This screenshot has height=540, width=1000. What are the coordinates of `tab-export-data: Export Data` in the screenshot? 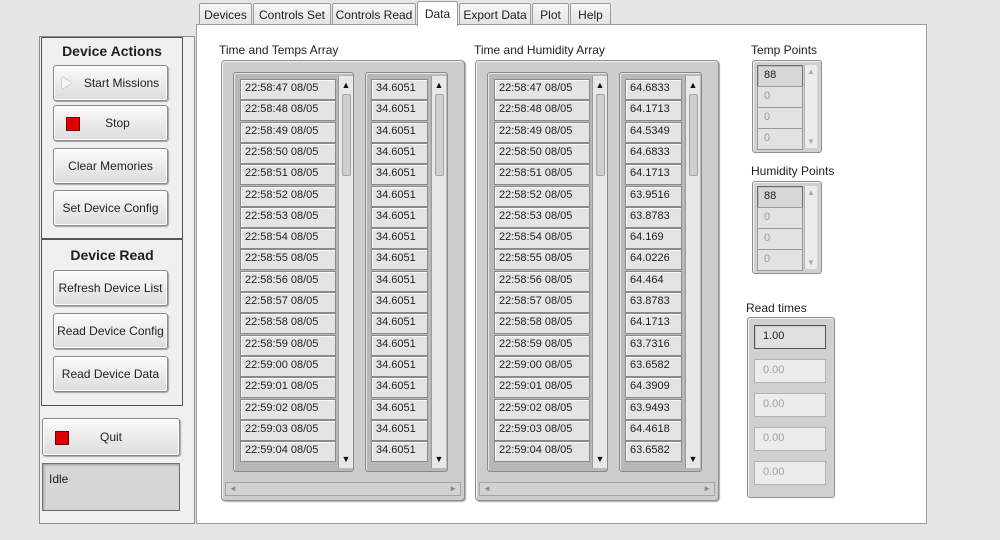 It's located at (495, 14).